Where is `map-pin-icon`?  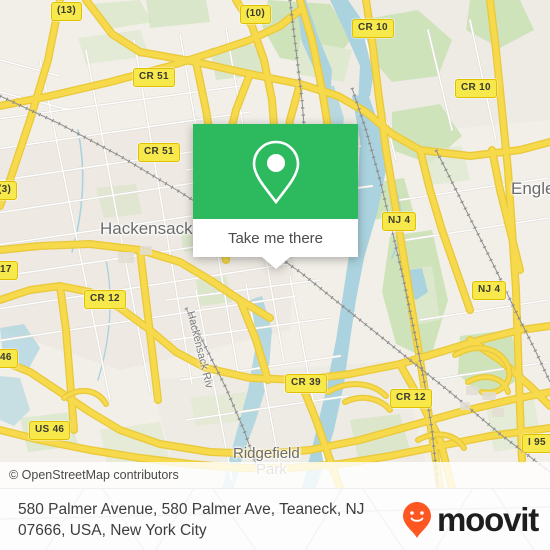 map-pin-icon is located at coordinates (275, 172).